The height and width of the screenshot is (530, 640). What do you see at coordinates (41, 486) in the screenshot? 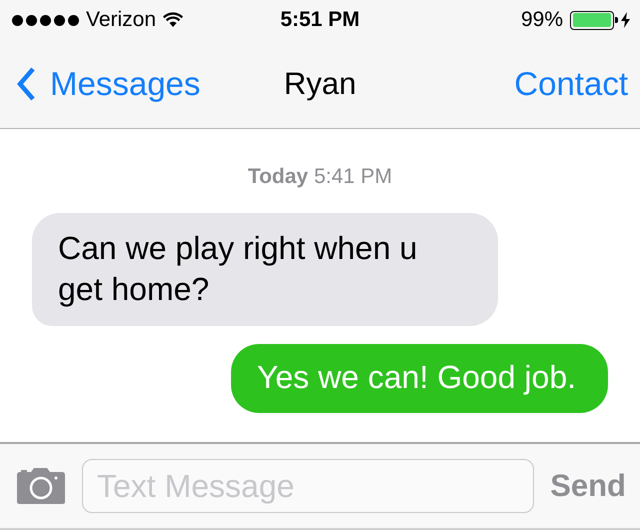
I see `camera-icon` at bounding box center [41, 486].